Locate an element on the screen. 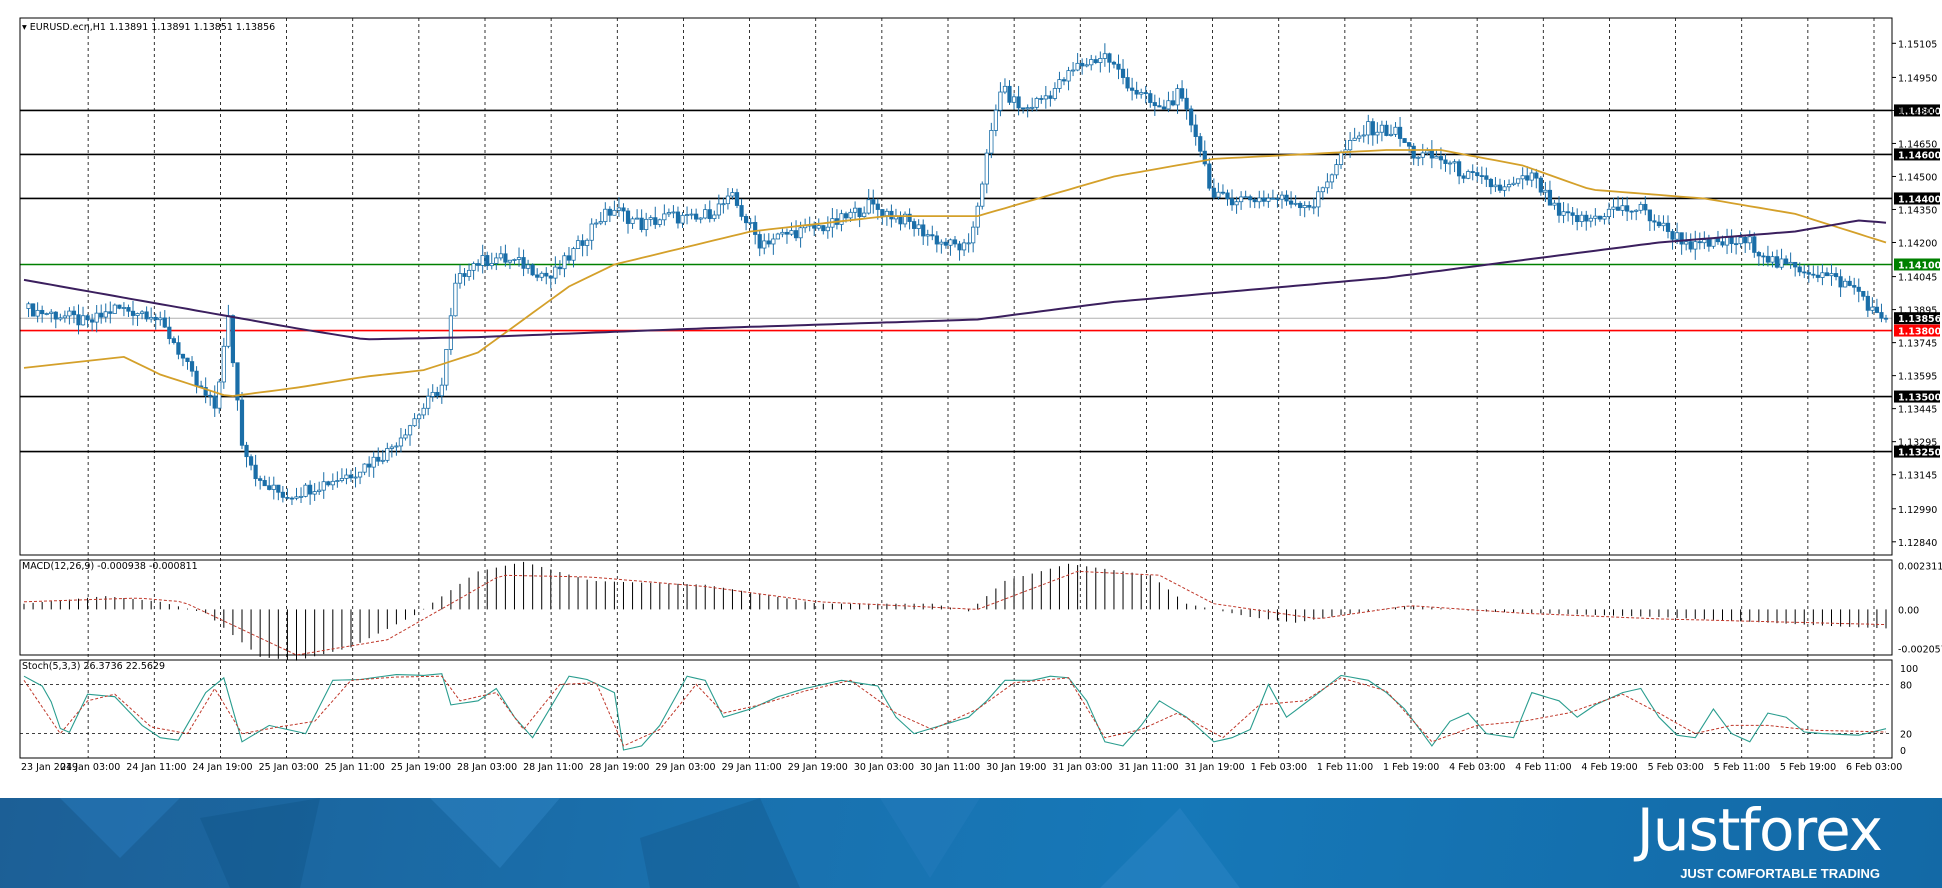 Image resolution: width=1942 pixels, height=888 pixels. x-tick-label: 5 Feb 03:00 is located at coordinates (1676, 767).